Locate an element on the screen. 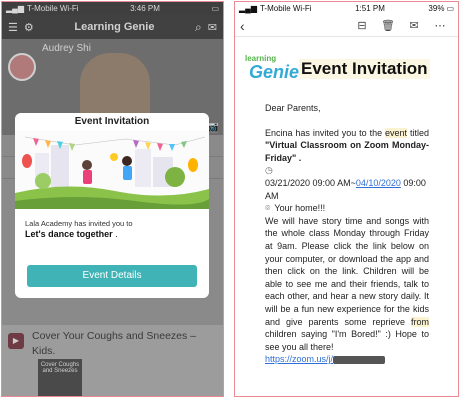  location-row: ⌾ Your home!!! is located at coordinates (347, 208).